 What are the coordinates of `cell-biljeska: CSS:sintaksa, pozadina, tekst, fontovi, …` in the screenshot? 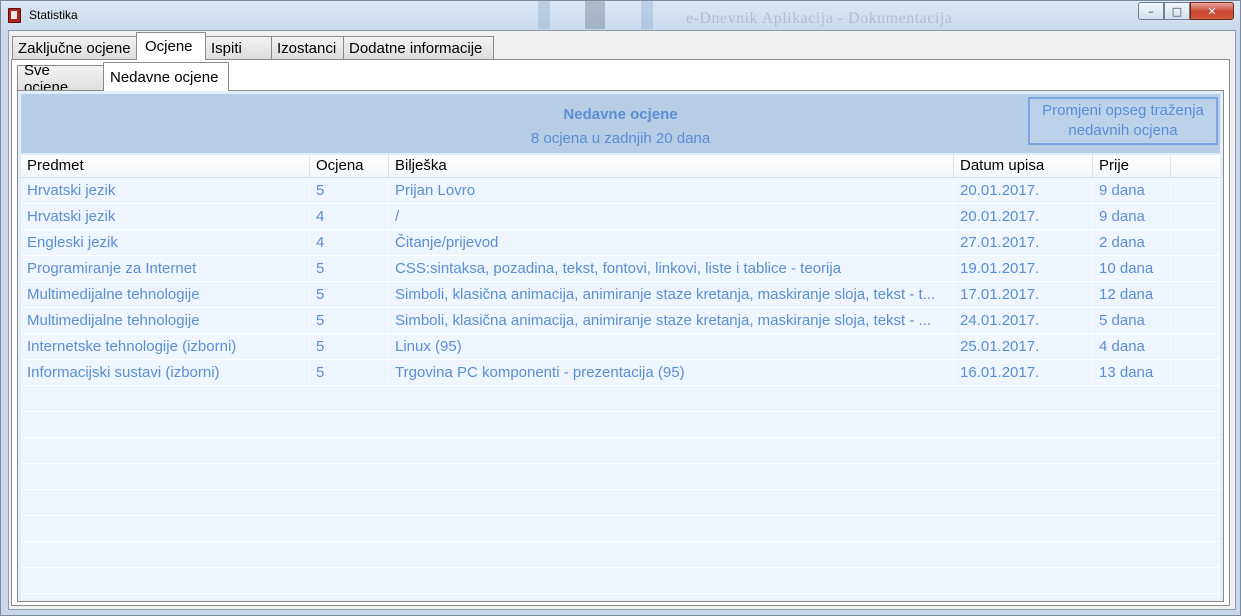 It's located at (671, 268).